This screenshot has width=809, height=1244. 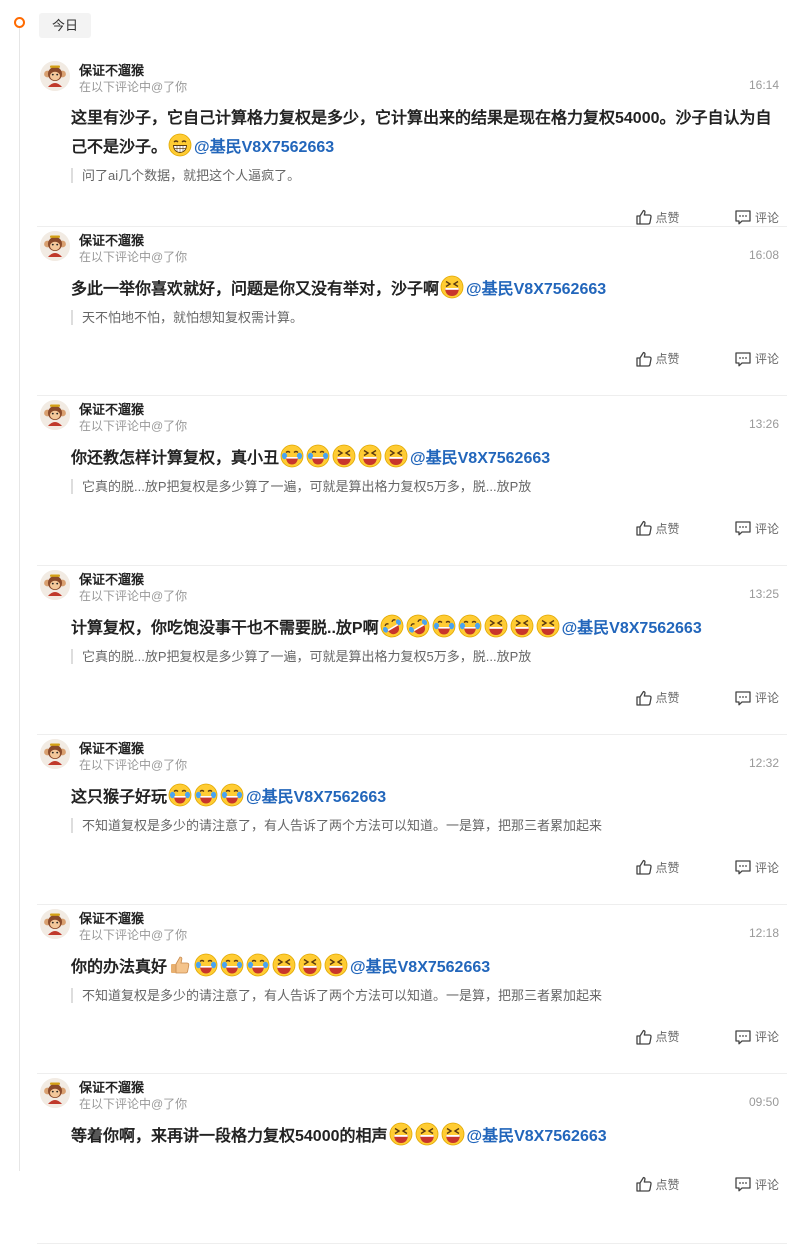 I want to click on comment-text: 等着你啊，来再讲一段格力复权54000的相声, so click(x=229, y=1136).